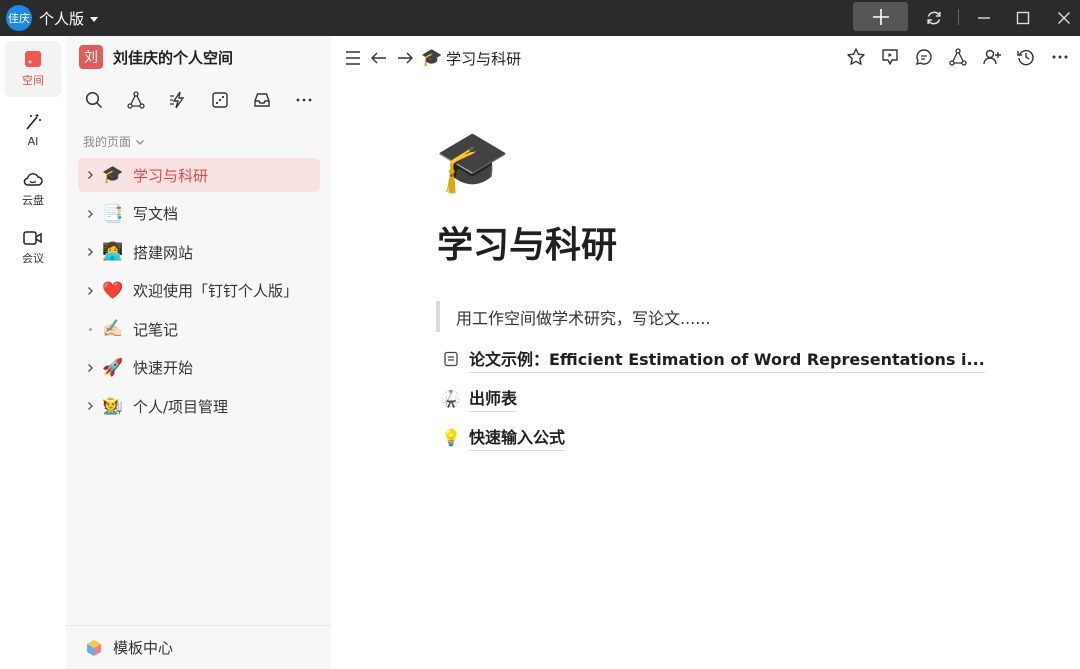 This screenshot has width=1080, height=669. I want to click on toggle-sidebar-button, so click(353, 58).